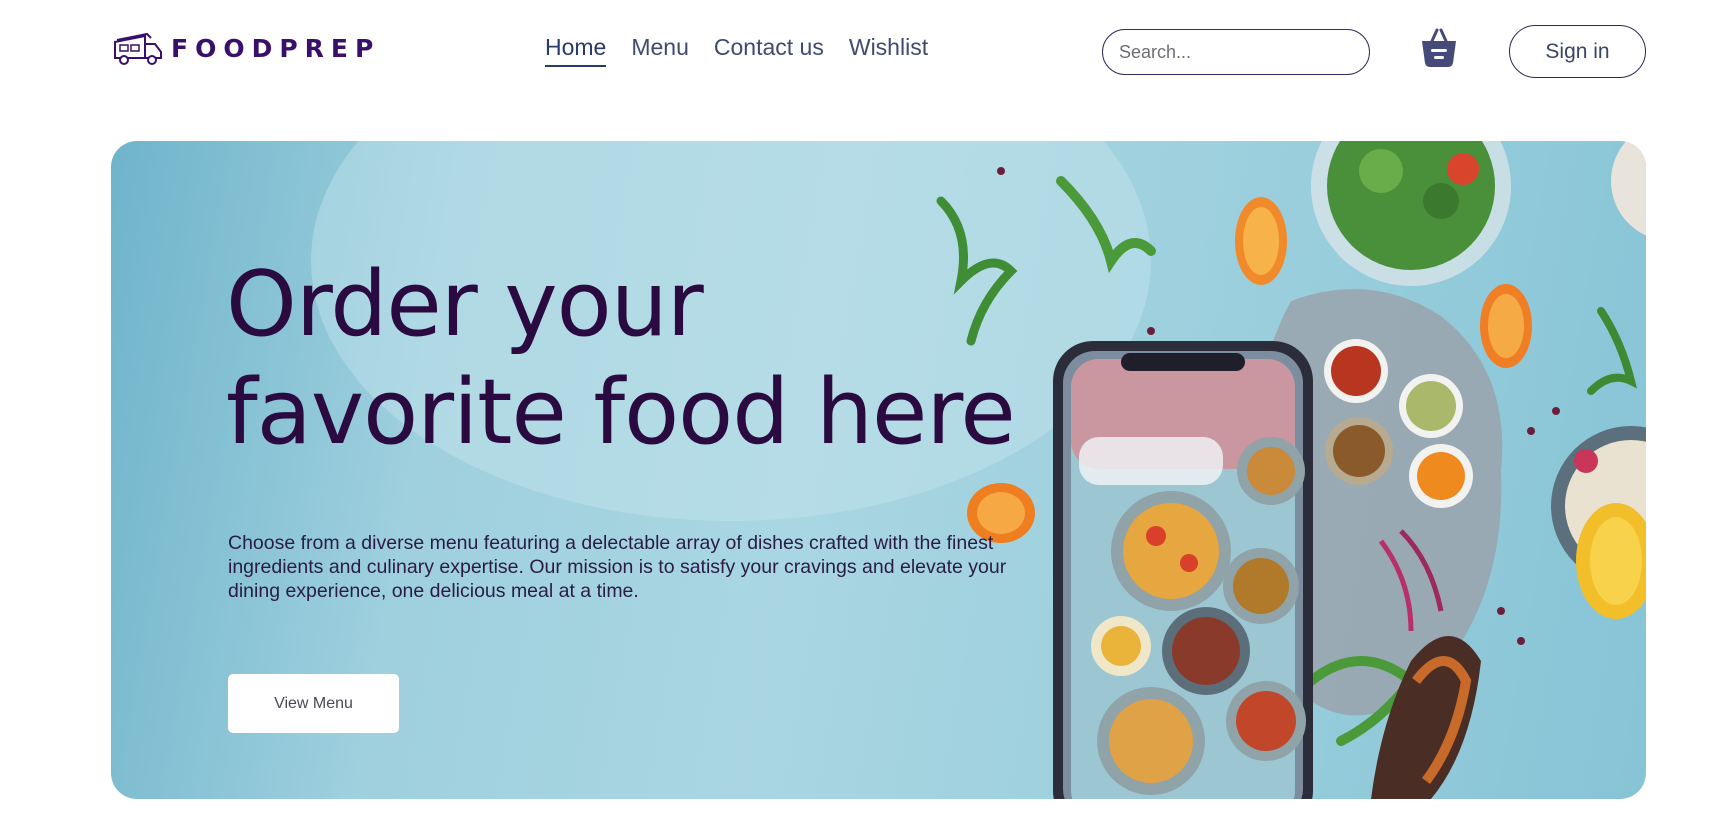 Image resolution: width=1721 pixels, height=816 pixels. What do you see at coordinates (276, 48) in the screenshot?
I see `brand-name: FOODPREP` at bounding box center [276, 48].